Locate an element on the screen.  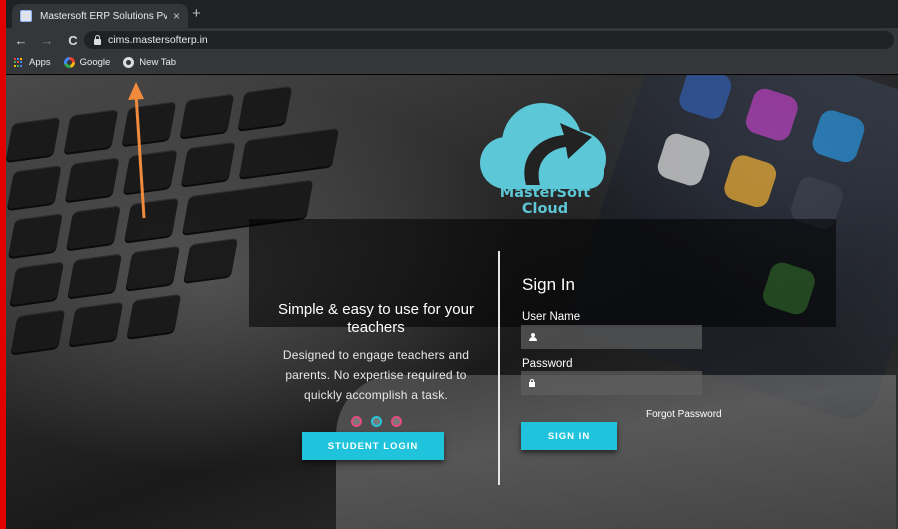
tab-title: Mastersoft ERP Solutions Pvt.Ltd is located at coordinates (103, 16).